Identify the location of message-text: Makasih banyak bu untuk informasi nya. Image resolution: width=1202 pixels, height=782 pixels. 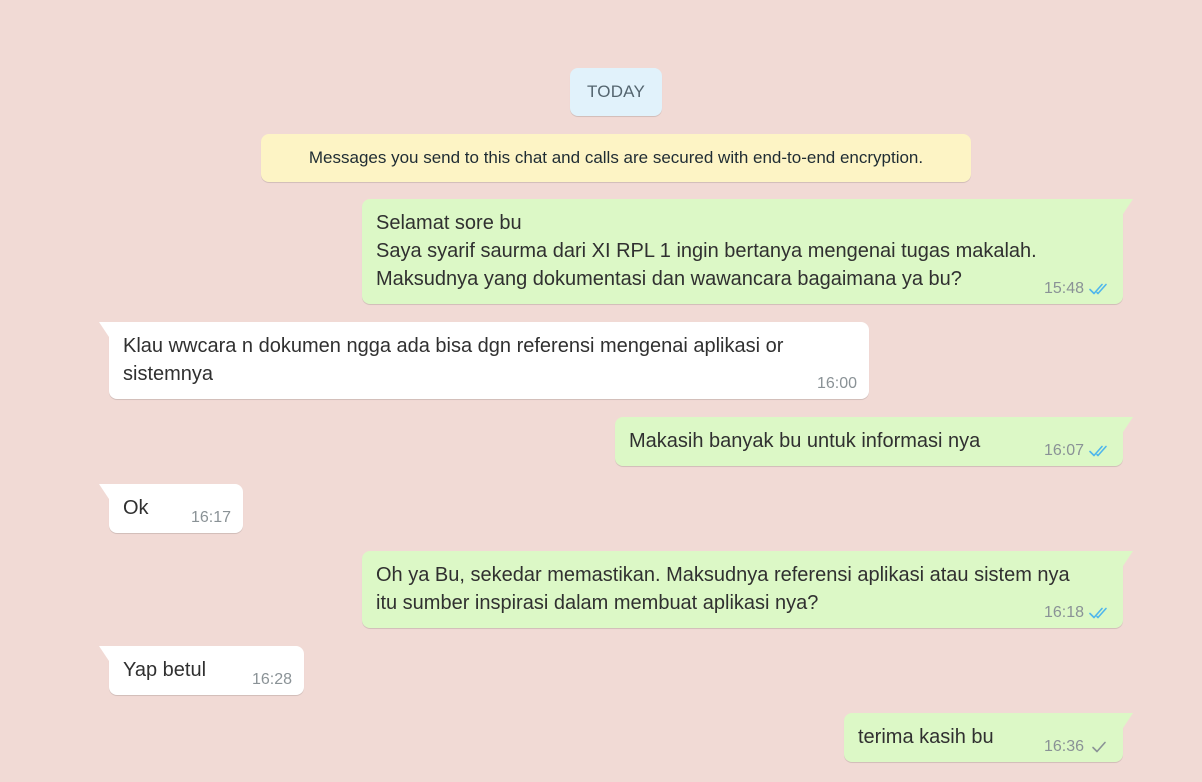
(805, 441).